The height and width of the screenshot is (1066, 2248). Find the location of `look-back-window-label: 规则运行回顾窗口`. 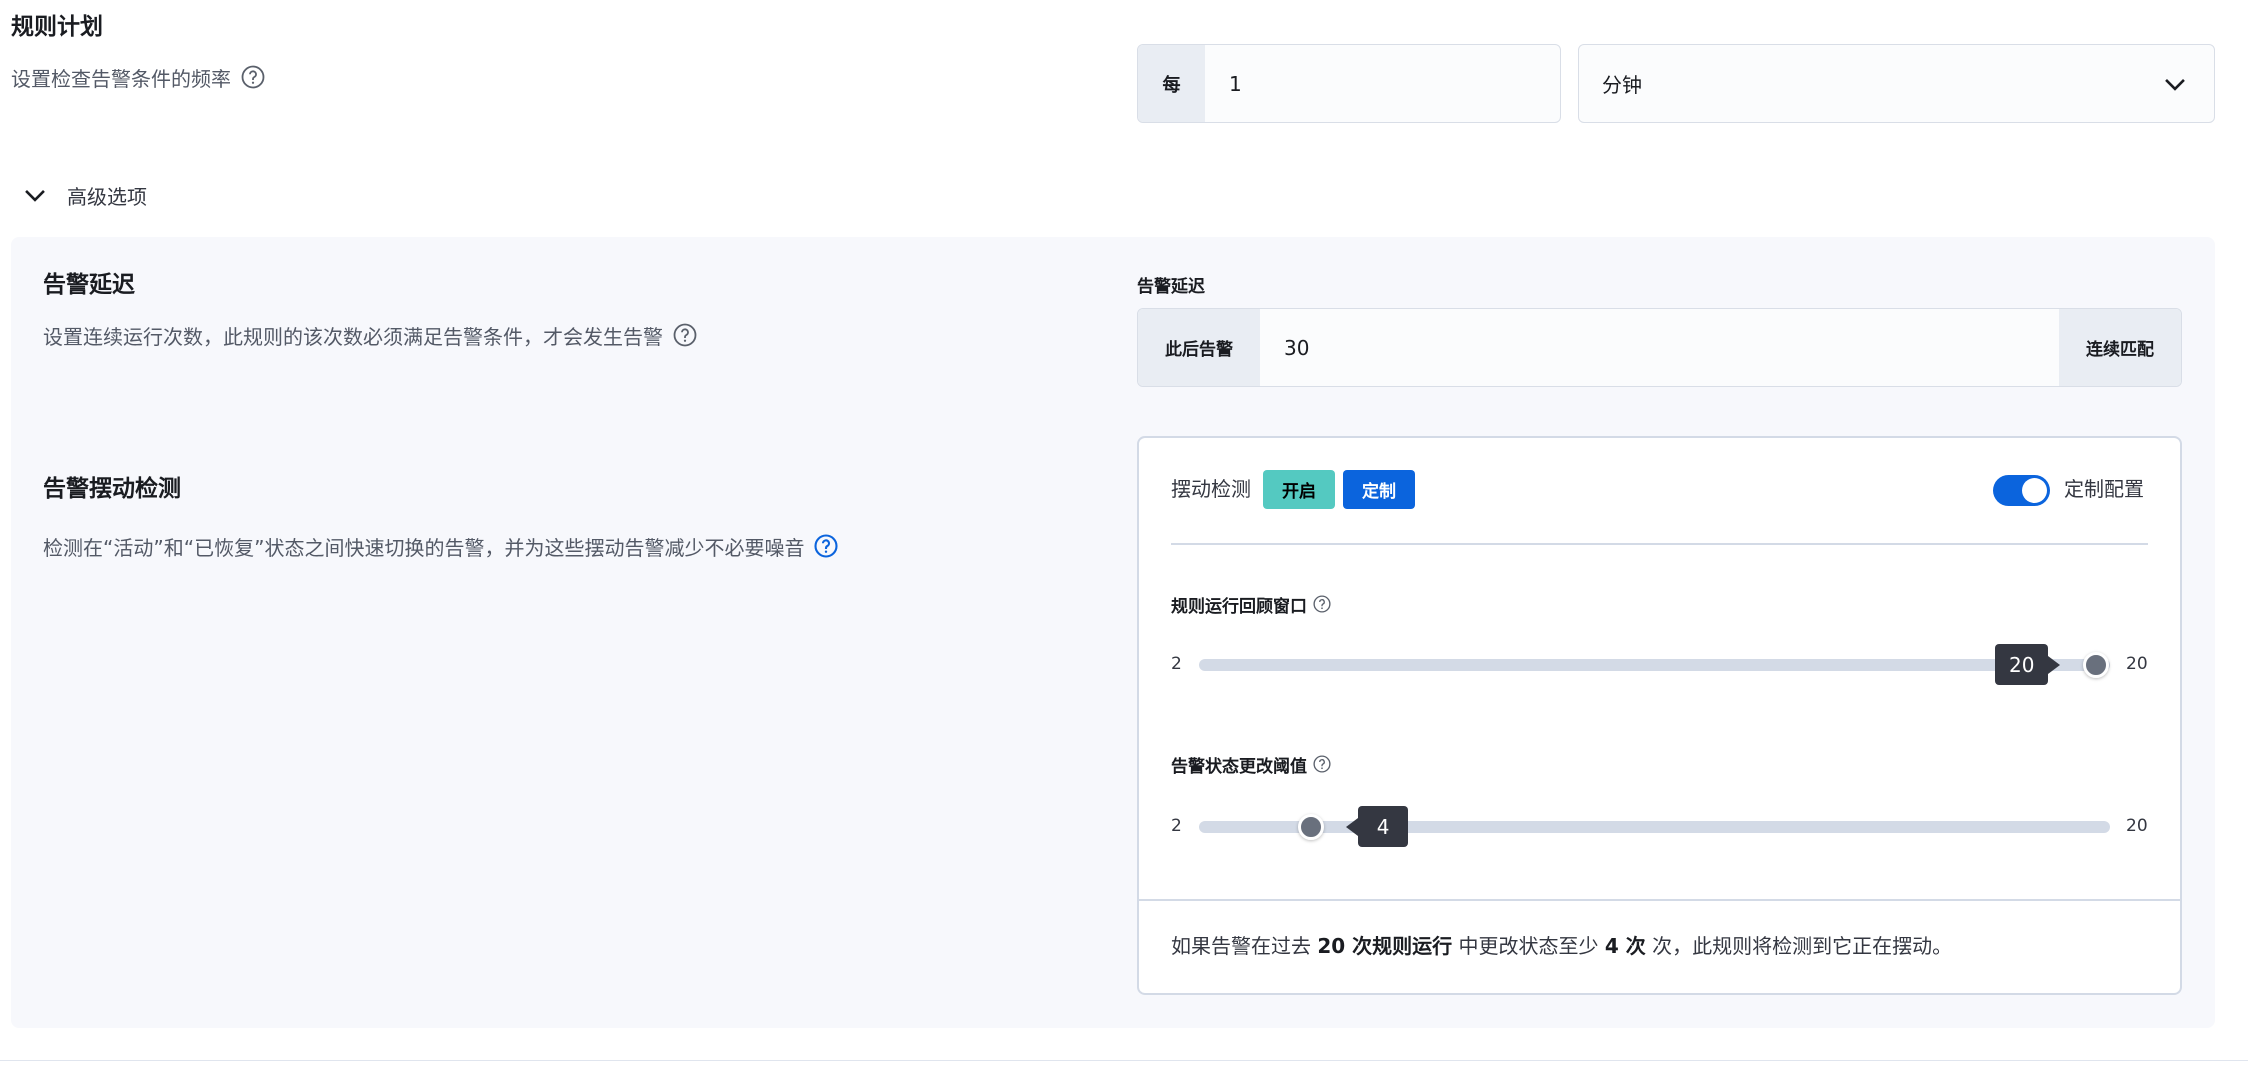

look-back-window-label: 规则运行回顾窗口 is located at coordinates (1239, 606).